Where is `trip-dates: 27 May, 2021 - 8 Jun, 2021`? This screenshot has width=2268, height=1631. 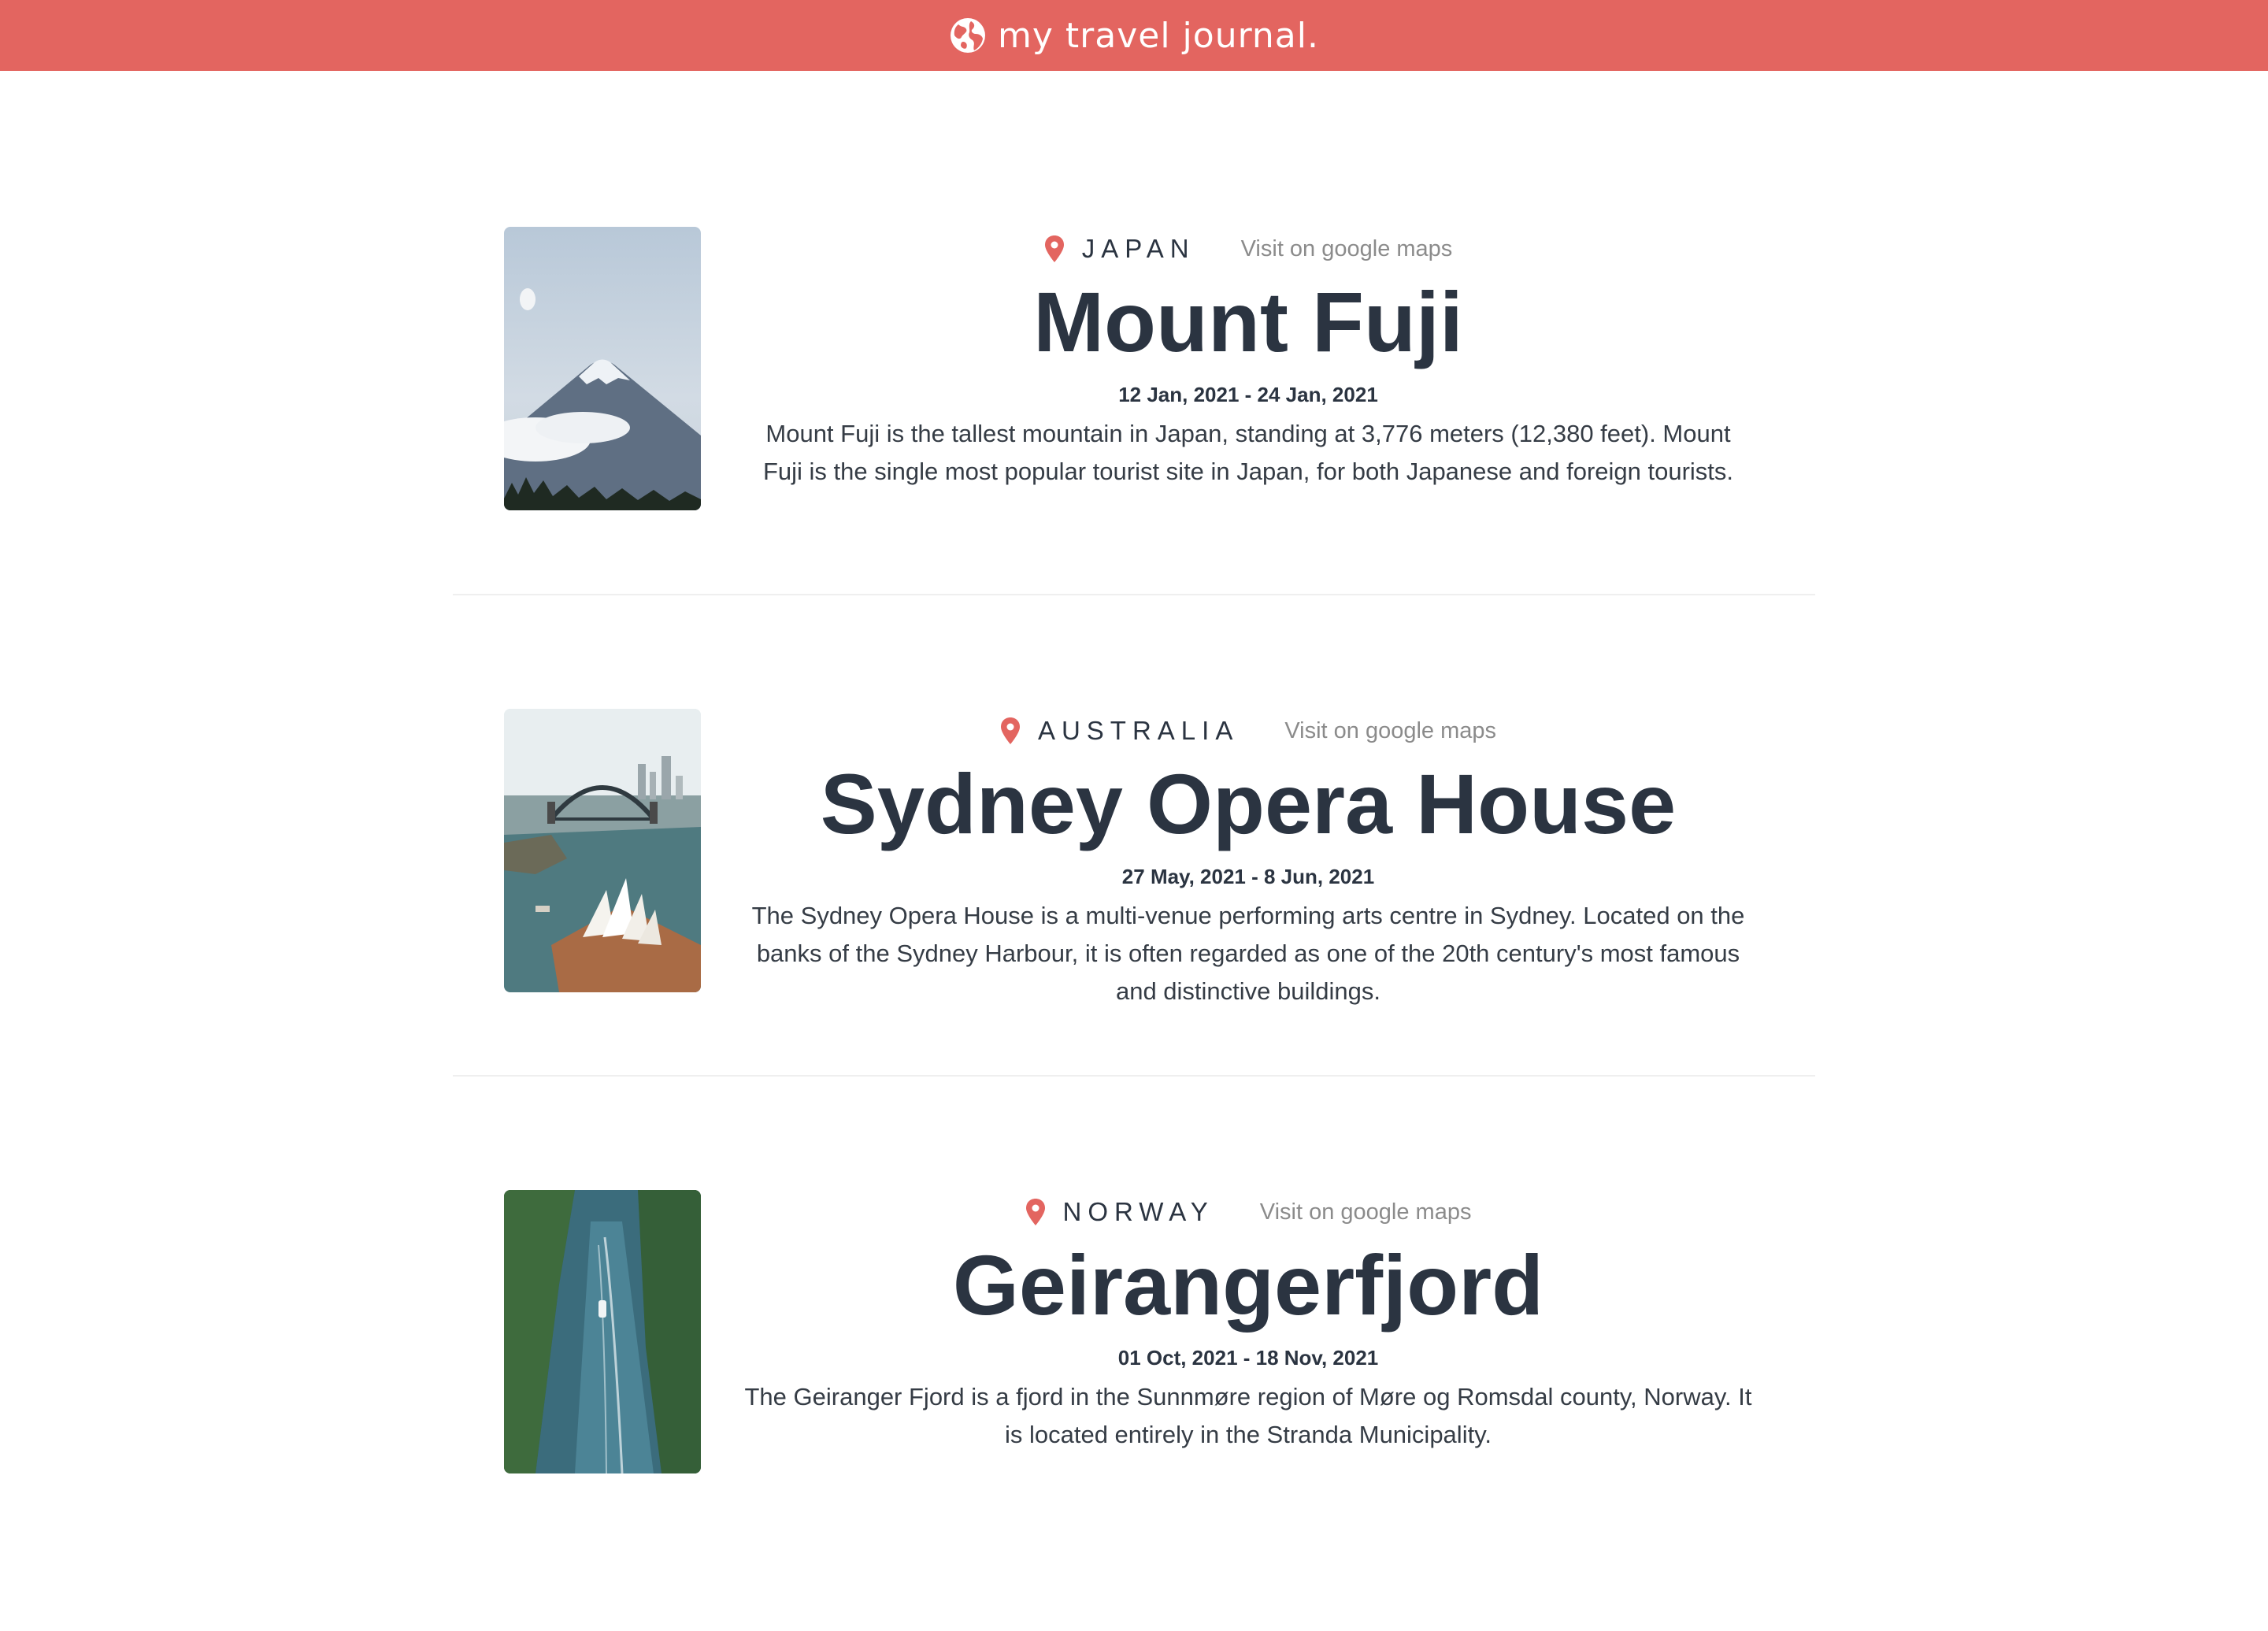 trip-dates: 27 May, 2021 - 8 Jun, 2021 is located at coordinates (1248, 876).